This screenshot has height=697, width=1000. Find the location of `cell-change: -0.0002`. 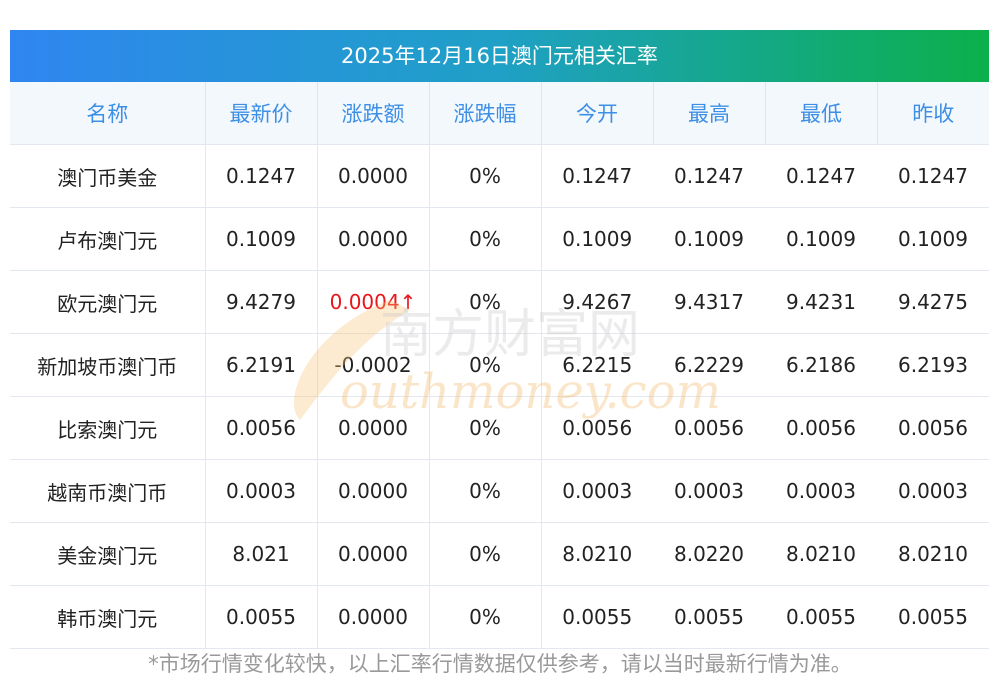

cell-change: -0.0002 is located at coordinates (372, 365).